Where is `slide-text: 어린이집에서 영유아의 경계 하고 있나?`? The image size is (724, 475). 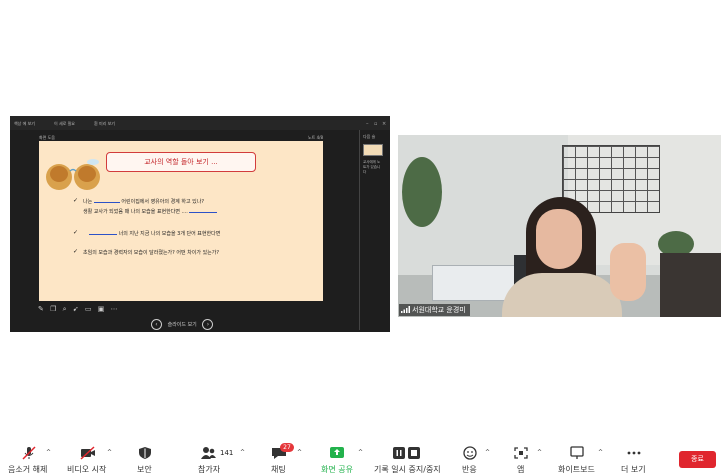 slide-text: 어린이집에서 영유아의 경계 하고 있나? is located at coordinates (163, 202).